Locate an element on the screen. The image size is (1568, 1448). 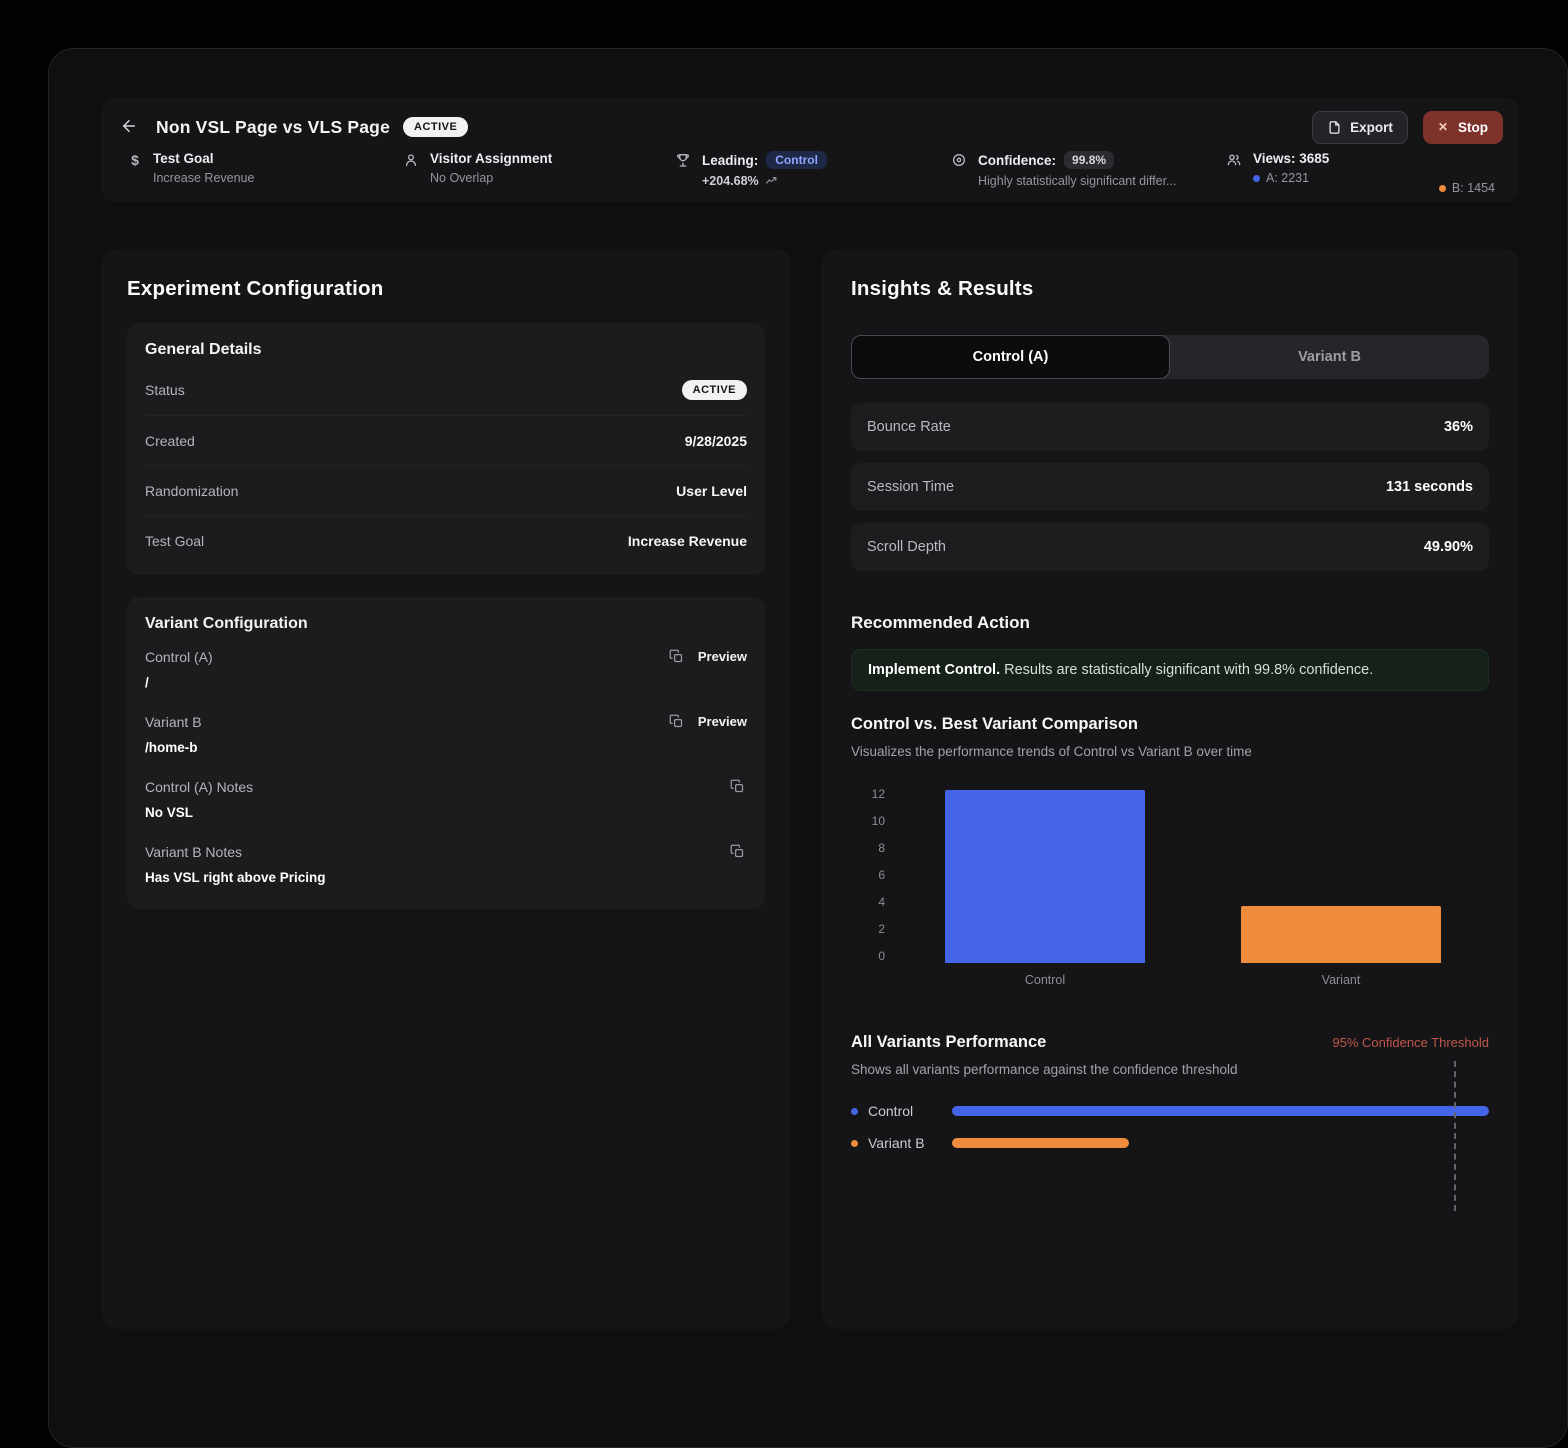
stat-leading-delta: +204.68% is located at coordinates (764, 181).